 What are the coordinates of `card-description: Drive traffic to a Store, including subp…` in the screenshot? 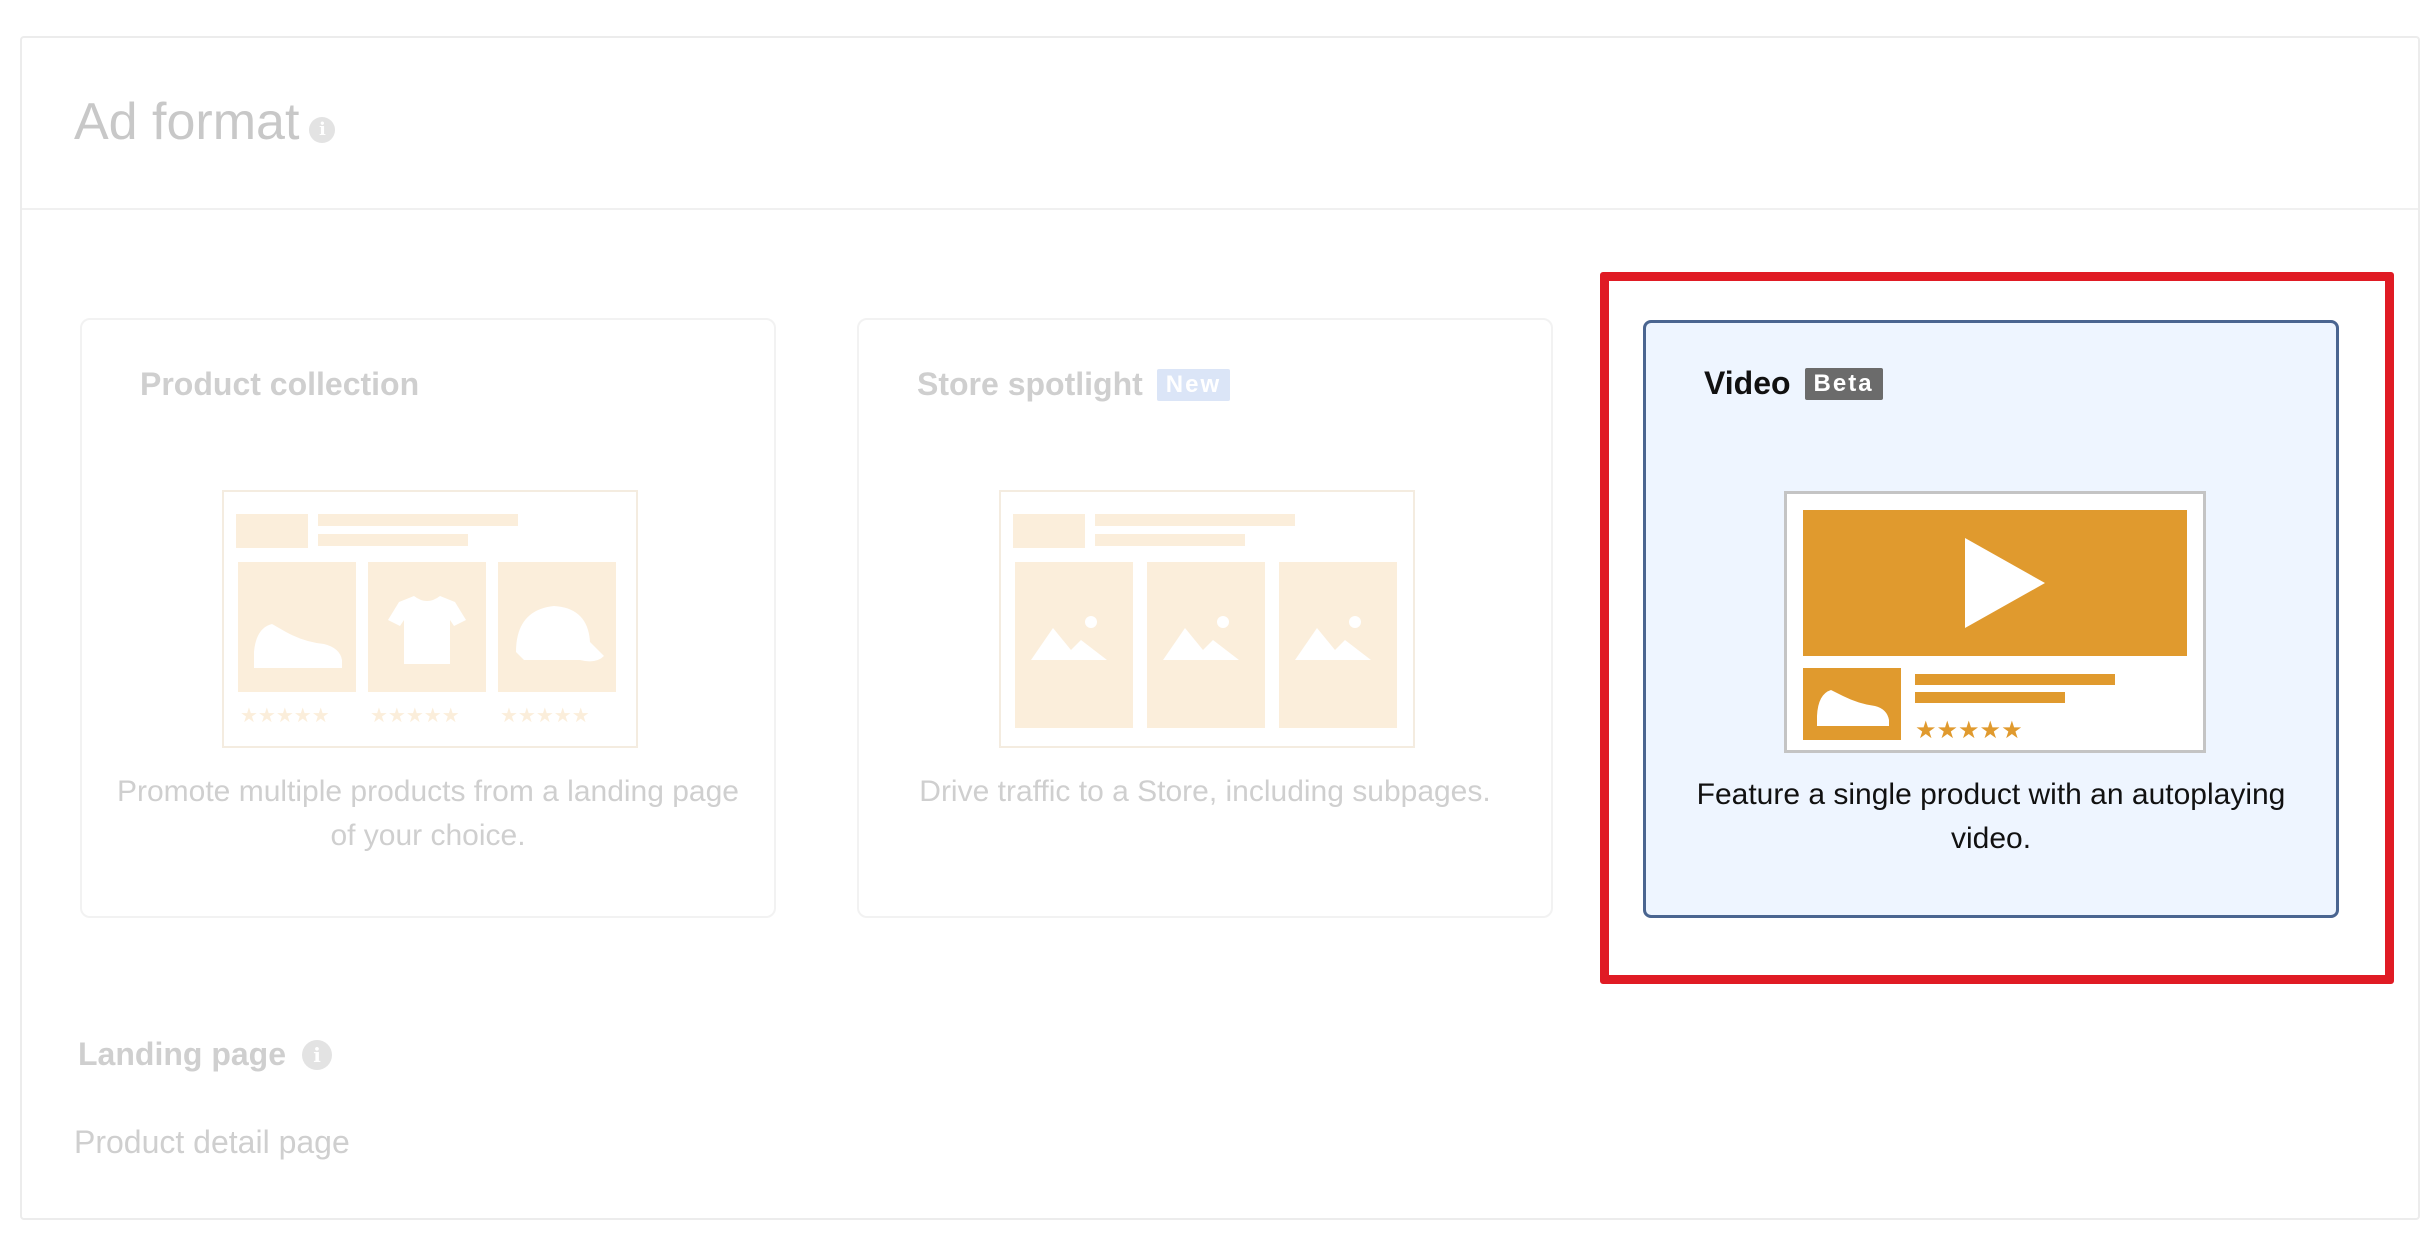 It's located at (1205, 791).